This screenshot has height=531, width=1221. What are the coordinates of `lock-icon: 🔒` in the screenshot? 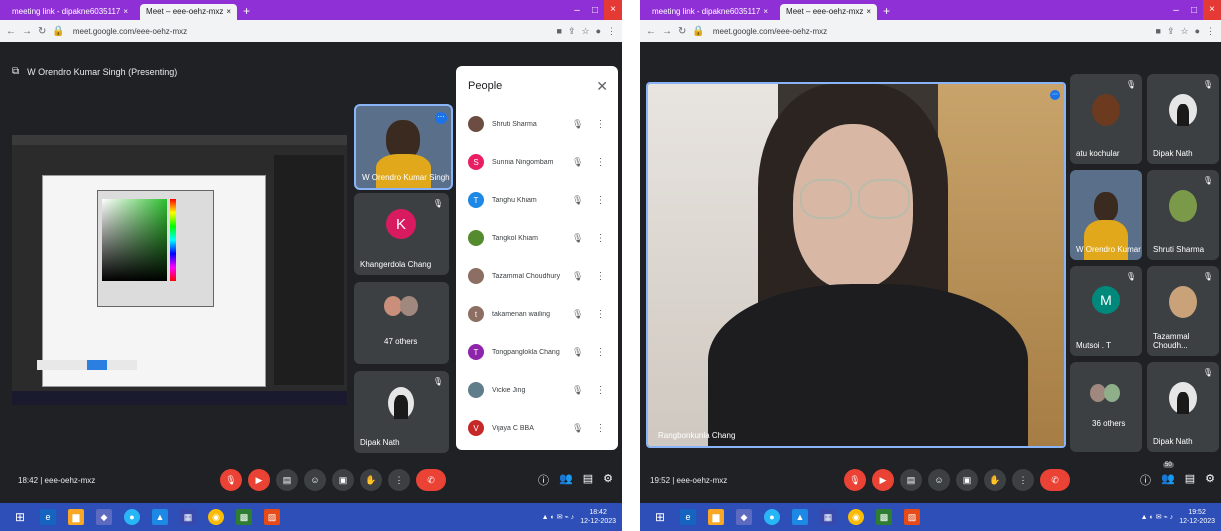 It's located at (58, 31).